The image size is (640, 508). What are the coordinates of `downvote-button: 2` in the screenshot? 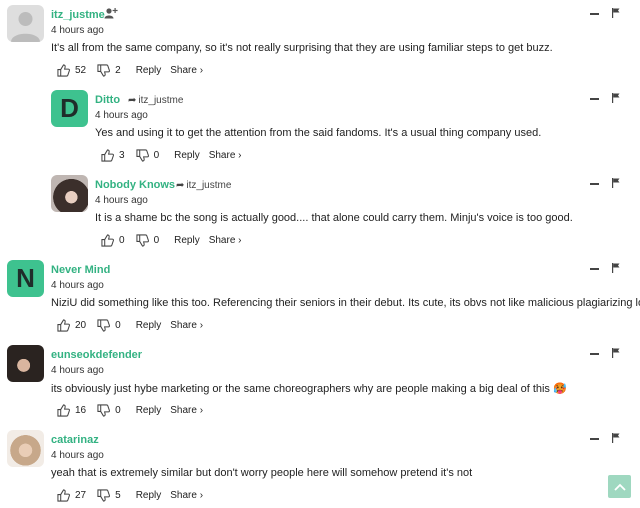 It's located at (114, 70).